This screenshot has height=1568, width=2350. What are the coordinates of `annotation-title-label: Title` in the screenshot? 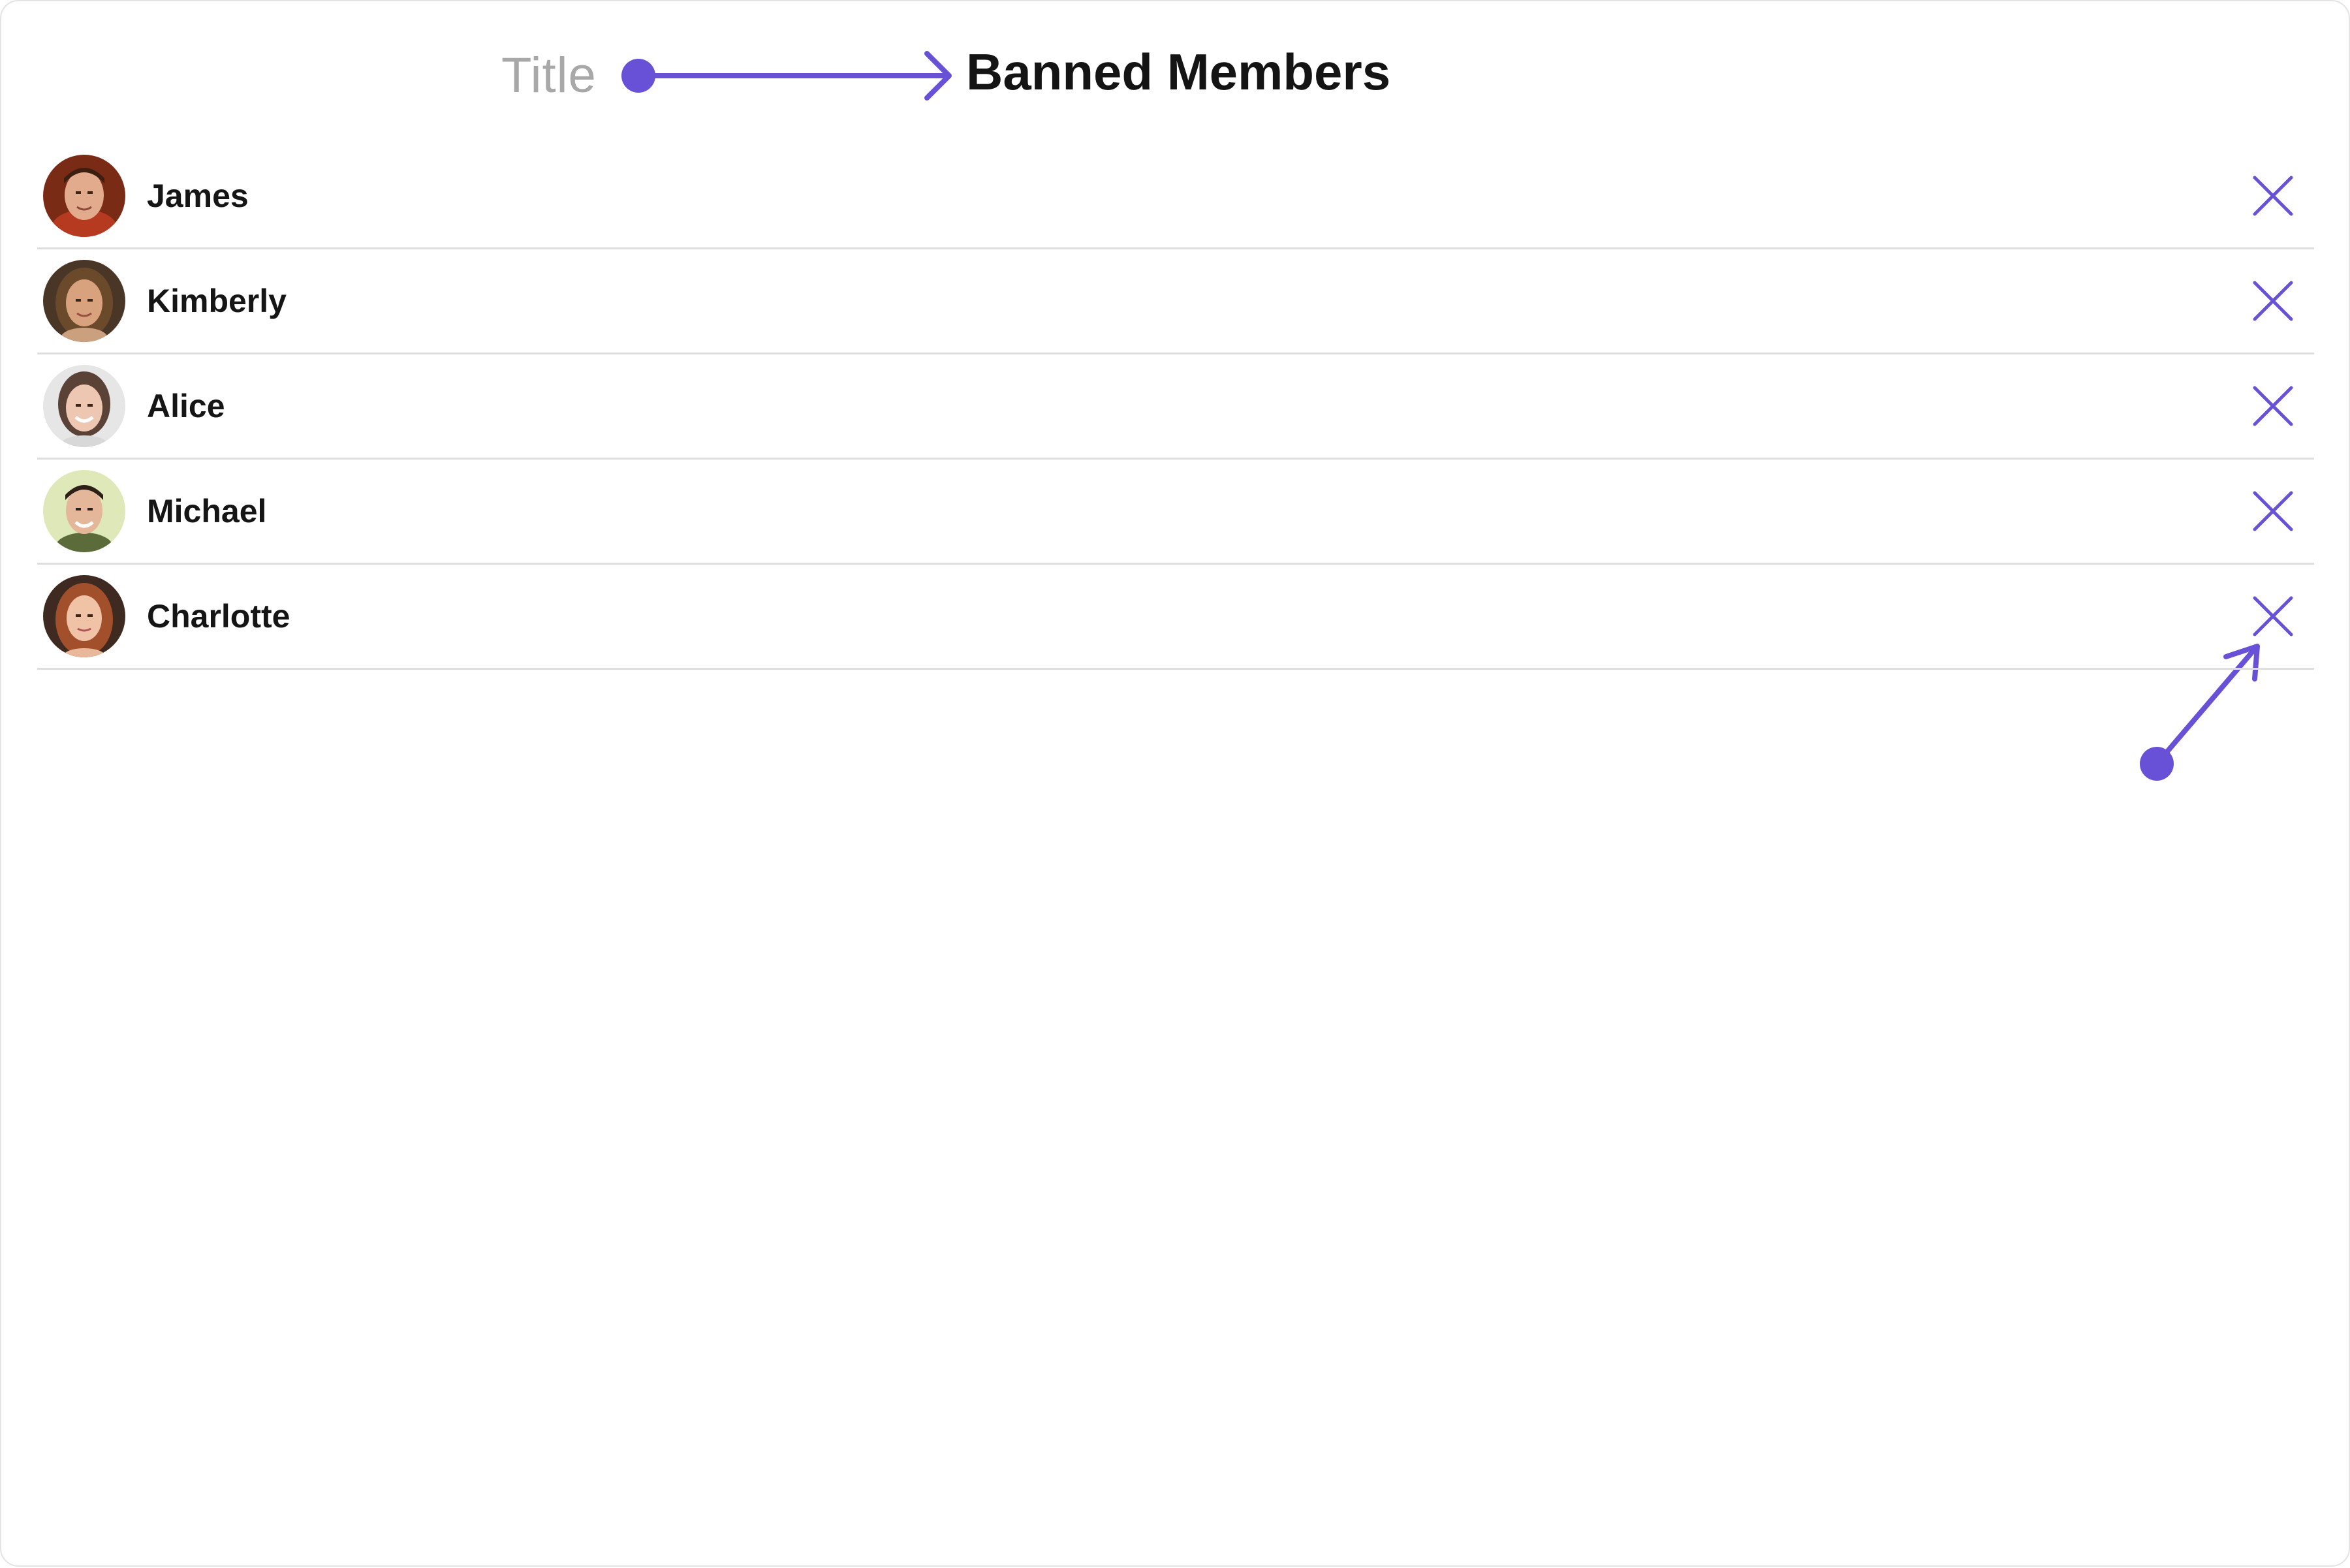 It's located at (549, 75).